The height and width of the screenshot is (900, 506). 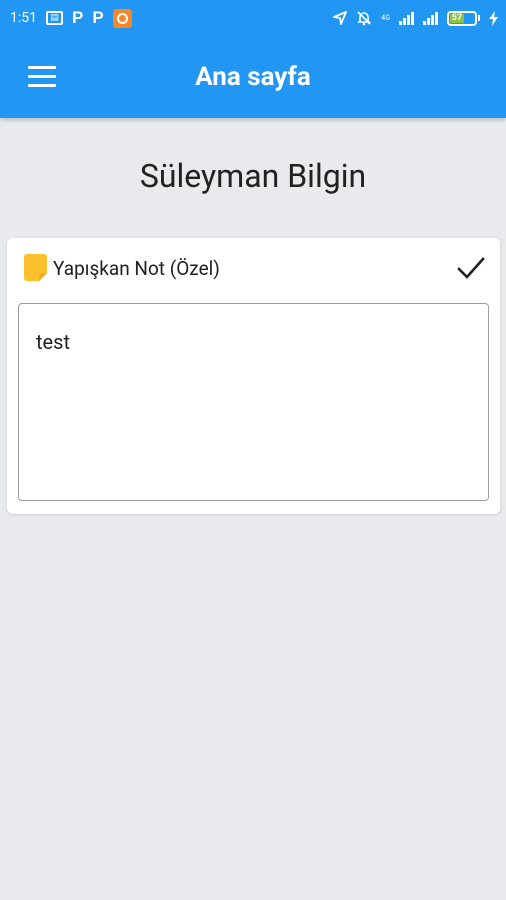 What do you see at coordinates (406, 18) in the screenshot?
I see `signal-strength-icon` at bounding box center [406, 18].